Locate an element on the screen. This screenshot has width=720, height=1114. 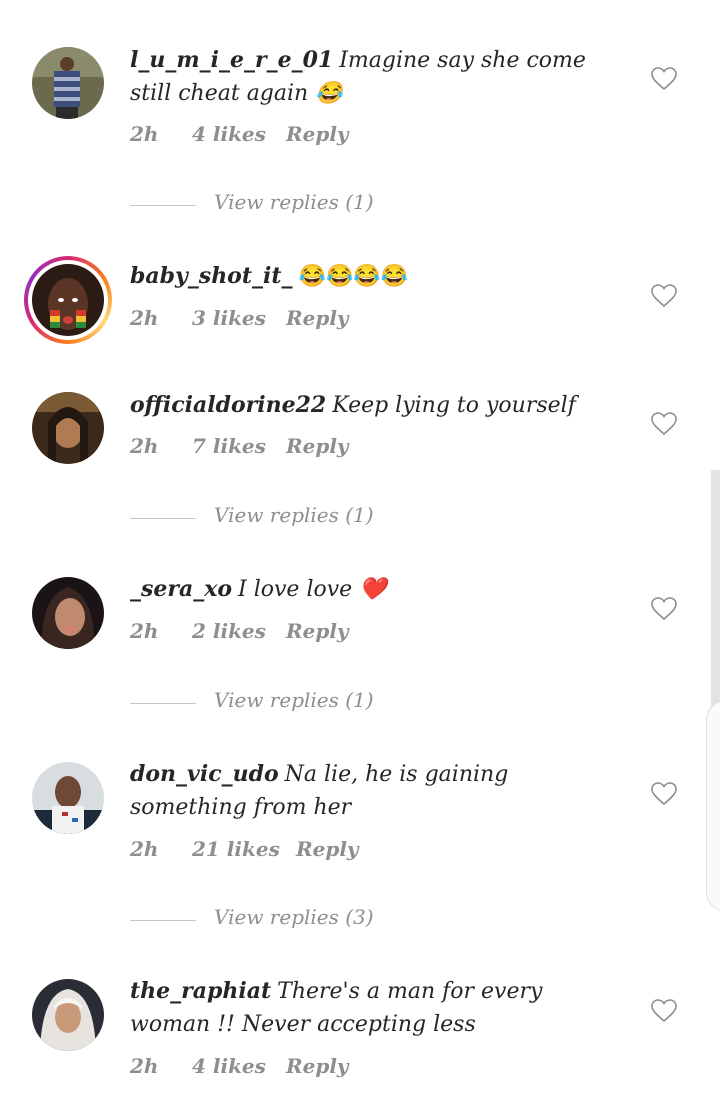
avatar-story-ring is located at coordinates (68, 300).